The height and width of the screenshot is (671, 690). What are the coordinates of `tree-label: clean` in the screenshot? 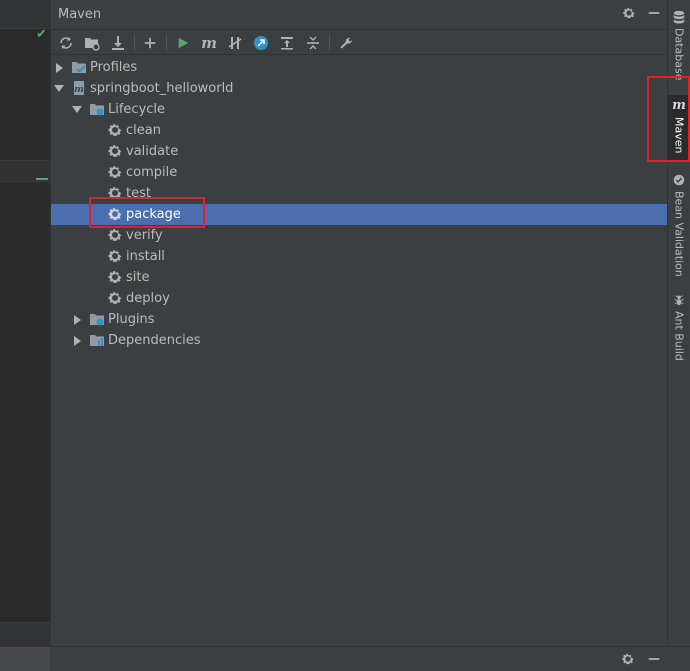 It's located at (143, 130).